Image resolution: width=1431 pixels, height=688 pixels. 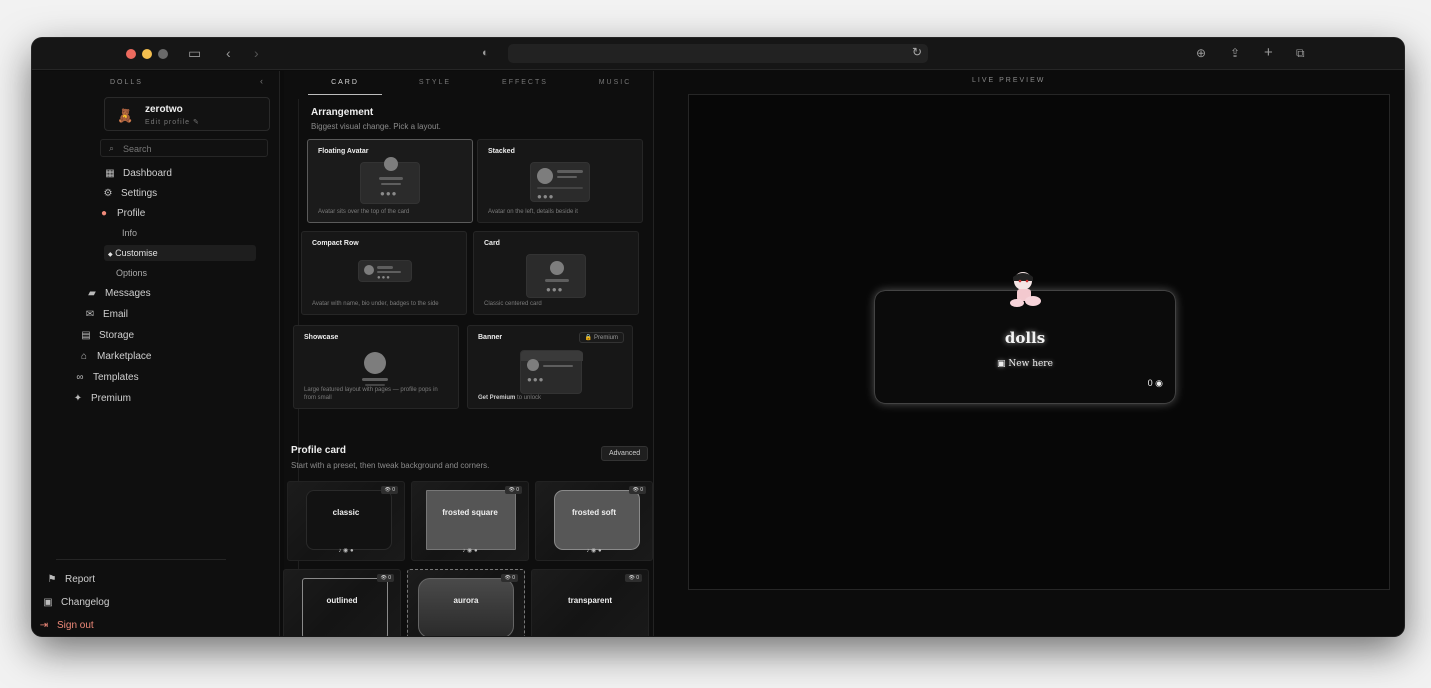 I want to click on option-description: Get Premium to unlock, so click(x=510, y=398).